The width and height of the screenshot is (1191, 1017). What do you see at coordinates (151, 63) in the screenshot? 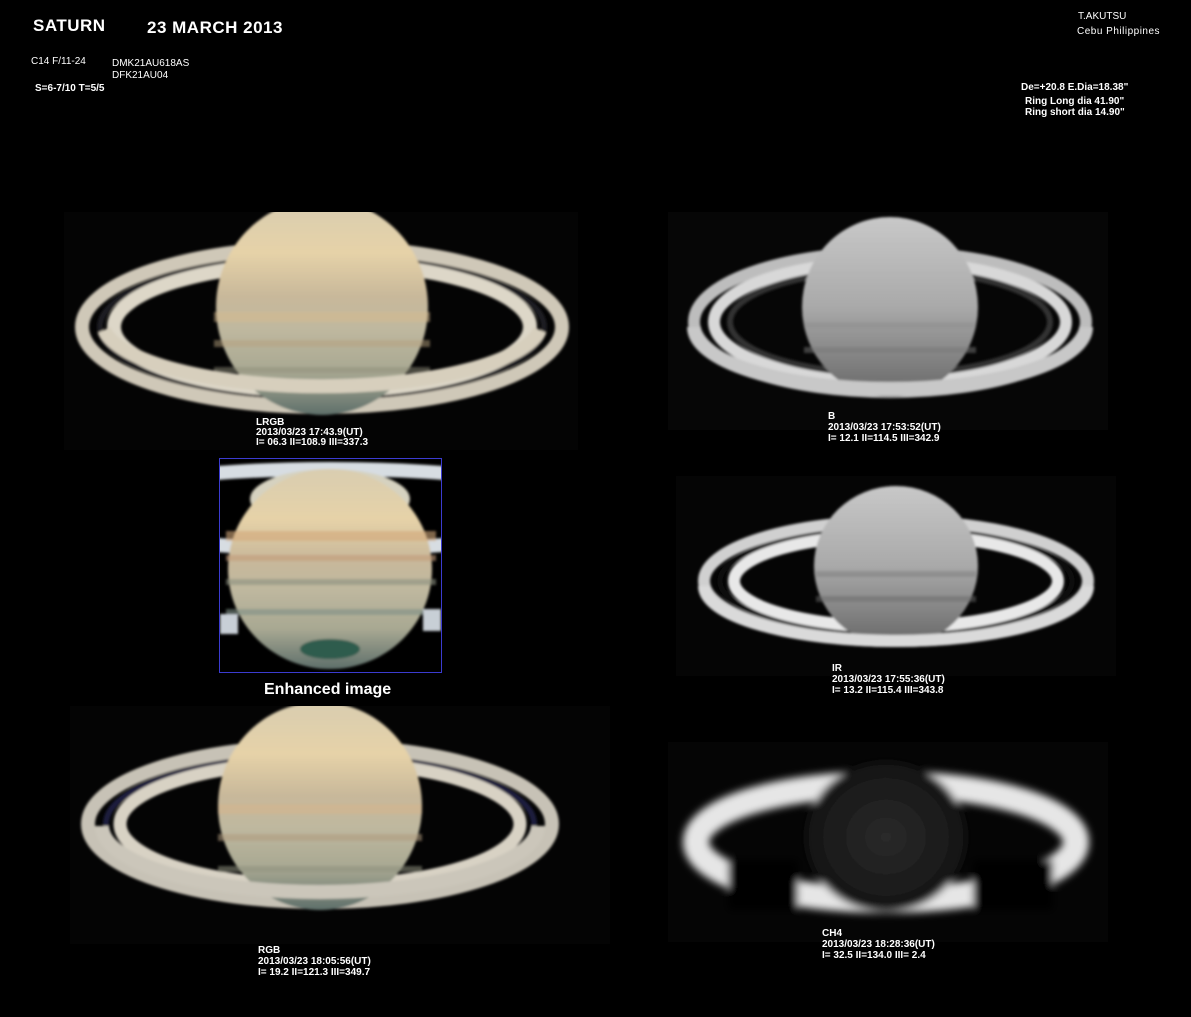
I see `camera-primary: DMK21AU618AS` at bounding box center [151, 63].